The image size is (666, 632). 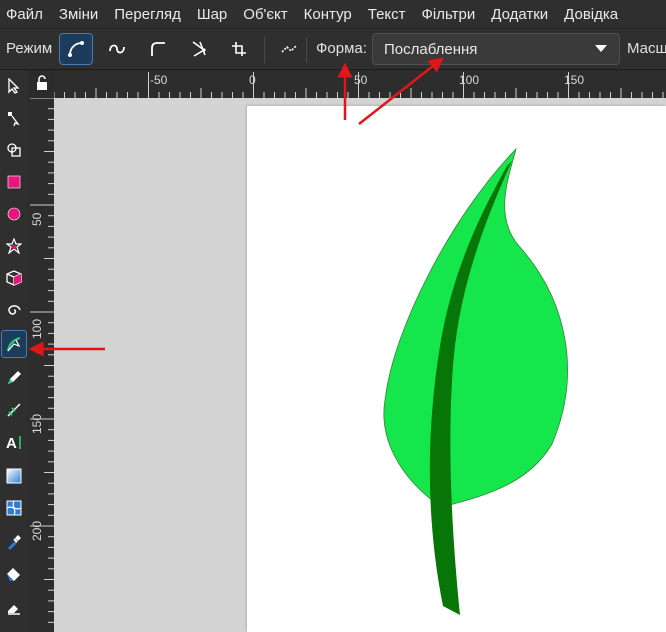 I want to click on shape-builder-icon, so click(x=14, y=150).